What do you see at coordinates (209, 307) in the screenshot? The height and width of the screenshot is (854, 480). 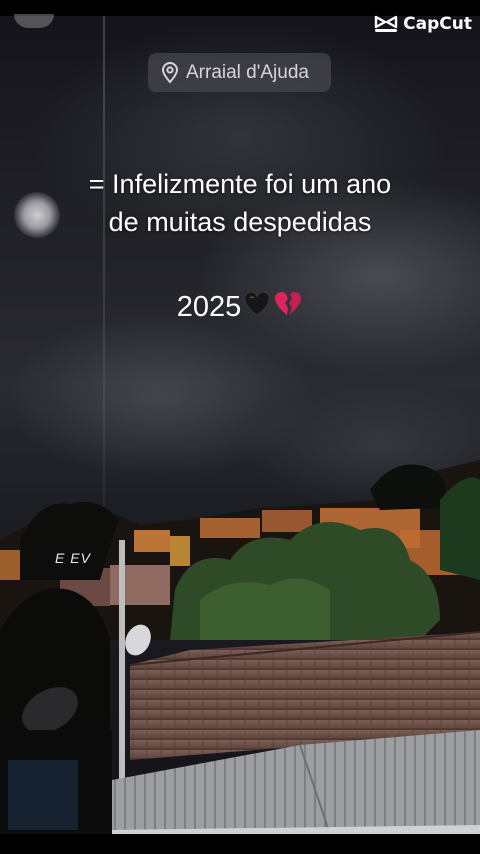 I see `year-text: 2025` at bounding box center [209, 307].